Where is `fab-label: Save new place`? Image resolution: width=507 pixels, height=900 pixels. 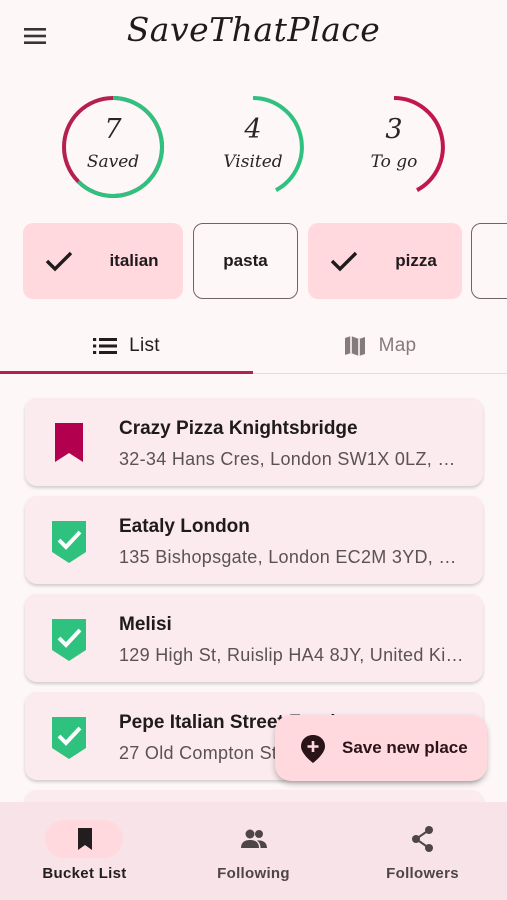 fab-label: Save new place is located at coordinates (405, 747).